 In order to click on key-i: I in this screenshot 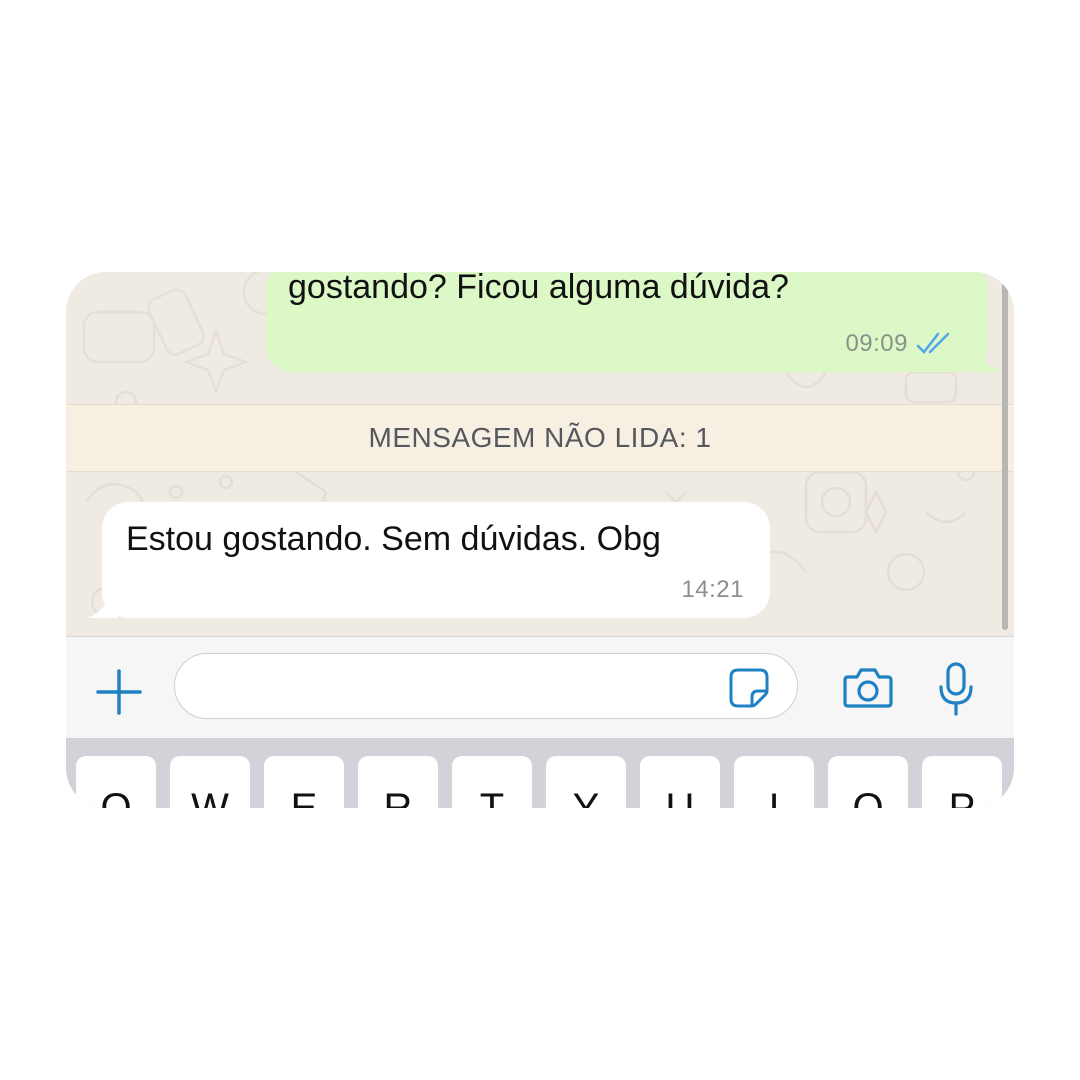, I will do `click(774, 782)`.